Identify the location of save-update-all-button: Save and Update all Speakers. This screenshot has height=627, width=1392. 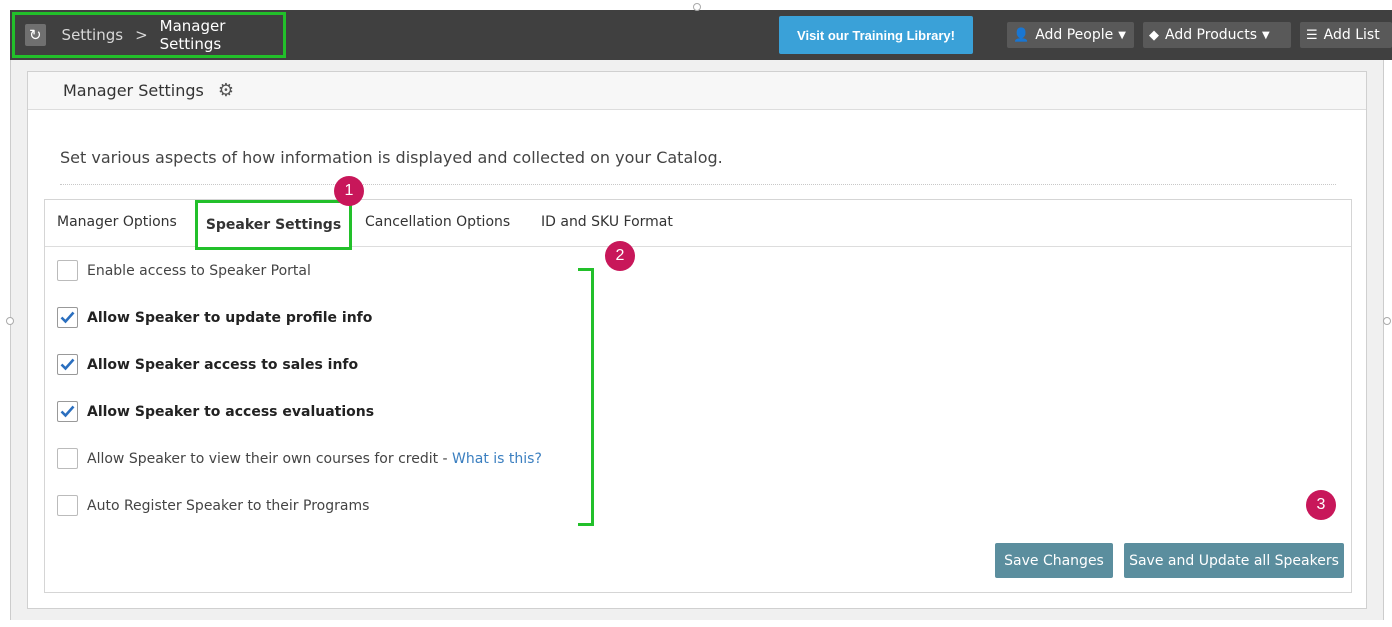
(1234, 560).